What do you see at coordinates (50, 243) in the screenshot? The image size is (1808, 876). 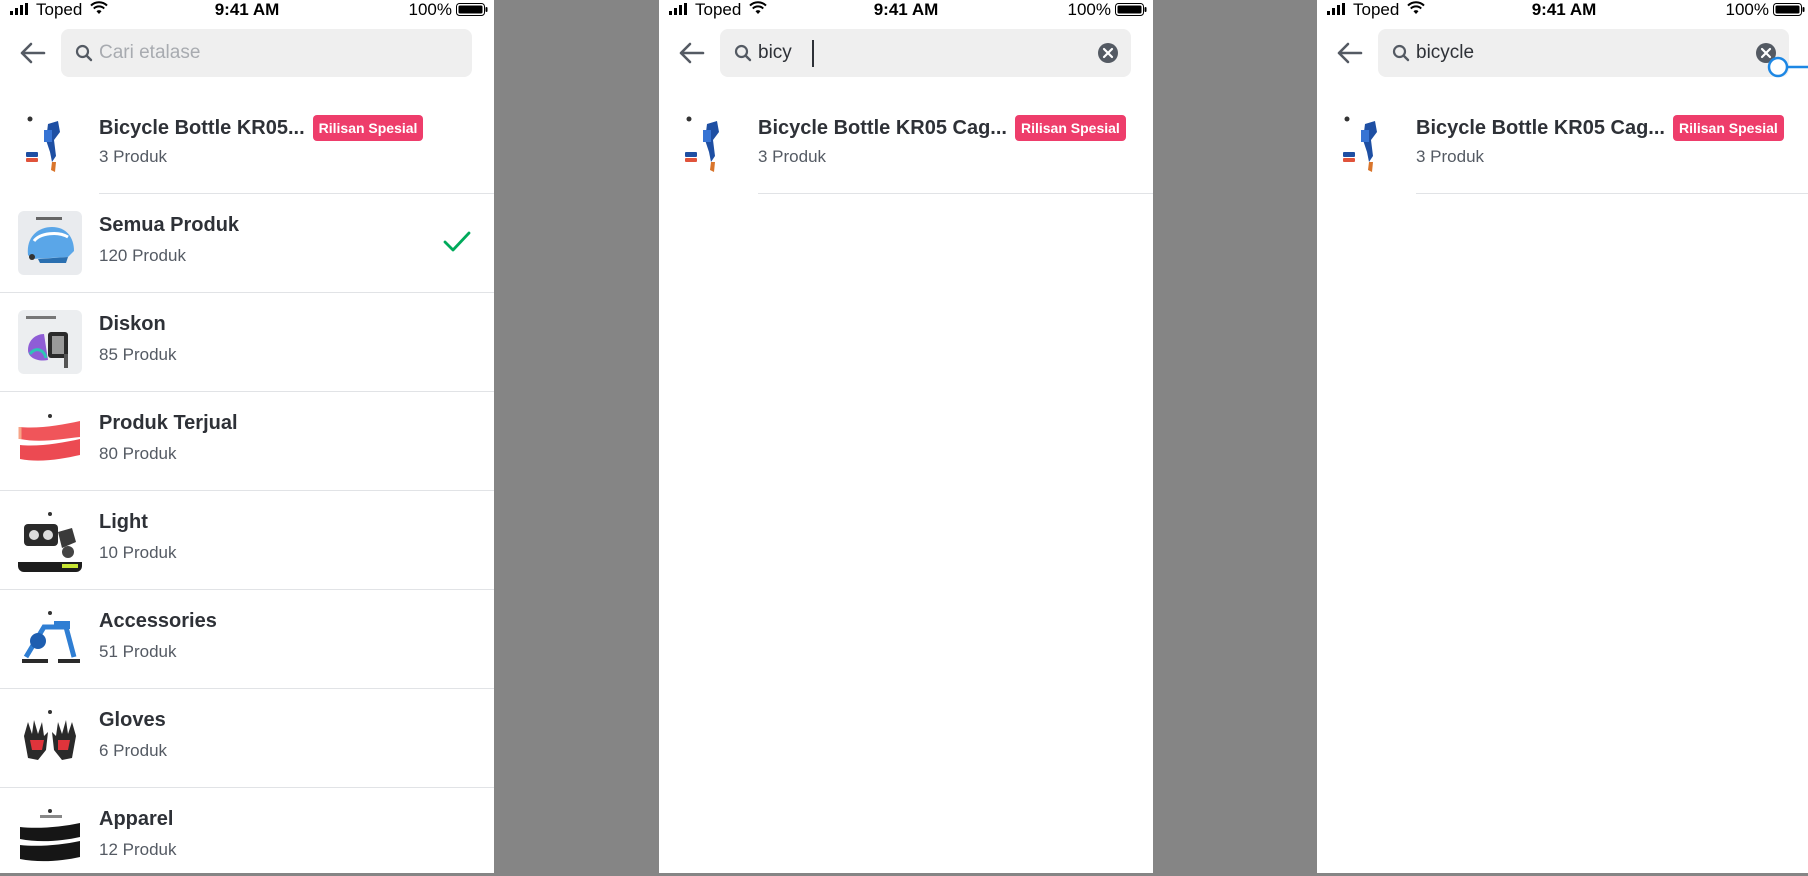 I see `helmet-thumbnail` at bounding box center [50, 243].